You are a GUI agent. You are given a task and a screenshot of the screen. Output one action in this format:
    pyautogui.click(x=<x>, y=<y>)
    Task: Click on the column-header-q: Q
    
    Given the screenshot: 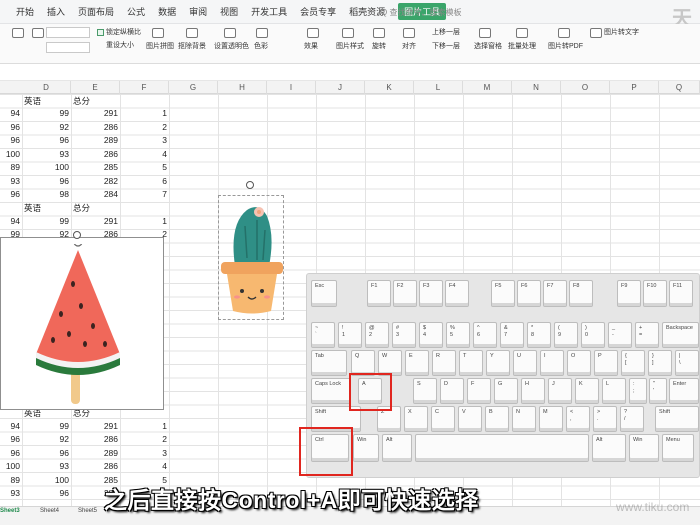 What is the action you would take?
    pyautogui.click(x=679, y=88)
    